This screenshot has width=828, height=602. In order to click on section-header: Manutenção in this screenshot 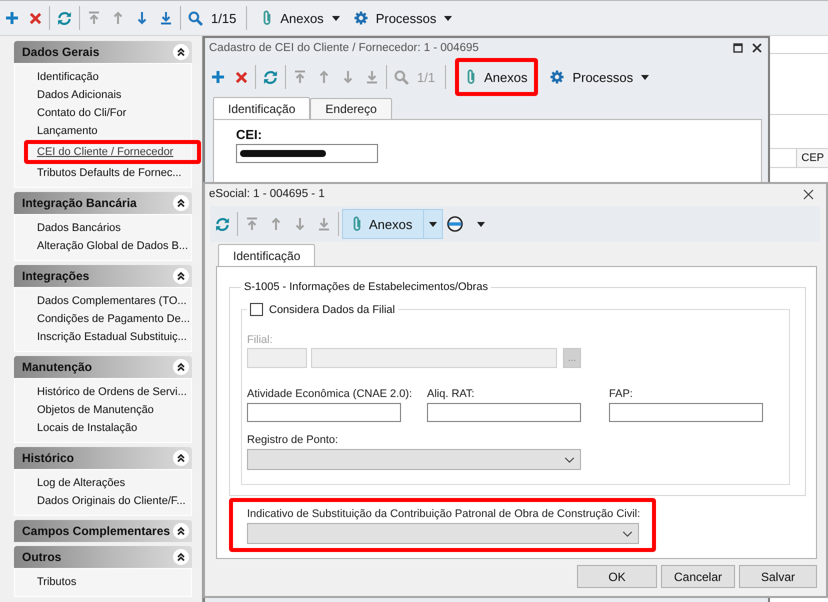, I will do `click(103, 367)`.